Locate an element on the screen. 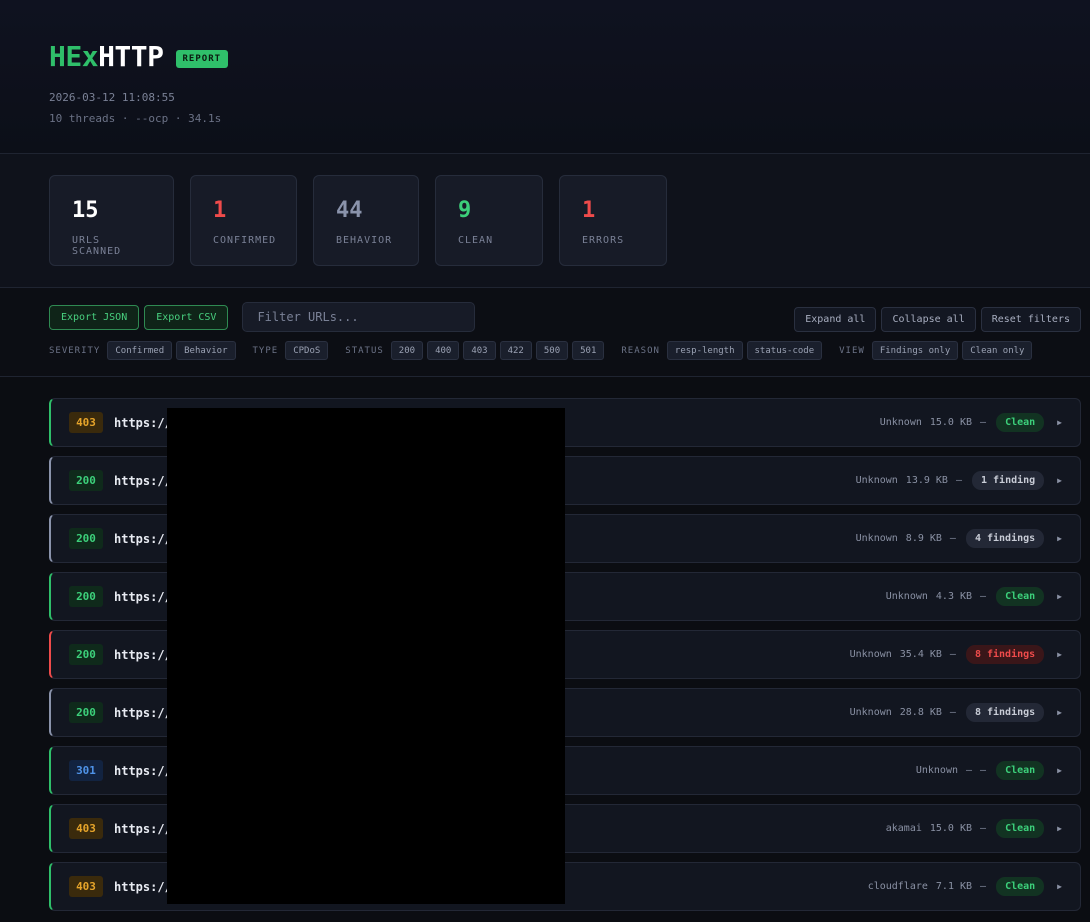  chip-status-403: 403 is located at coordinates (479, 350).